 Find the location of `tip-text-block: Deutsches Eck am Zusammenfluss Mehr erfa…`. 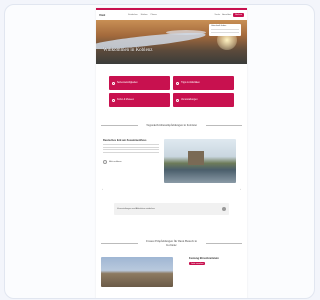

tip-text-block: Deutsches Eck am Zusammenfluss Mehr erfa… is located at coordinates (131, 161).